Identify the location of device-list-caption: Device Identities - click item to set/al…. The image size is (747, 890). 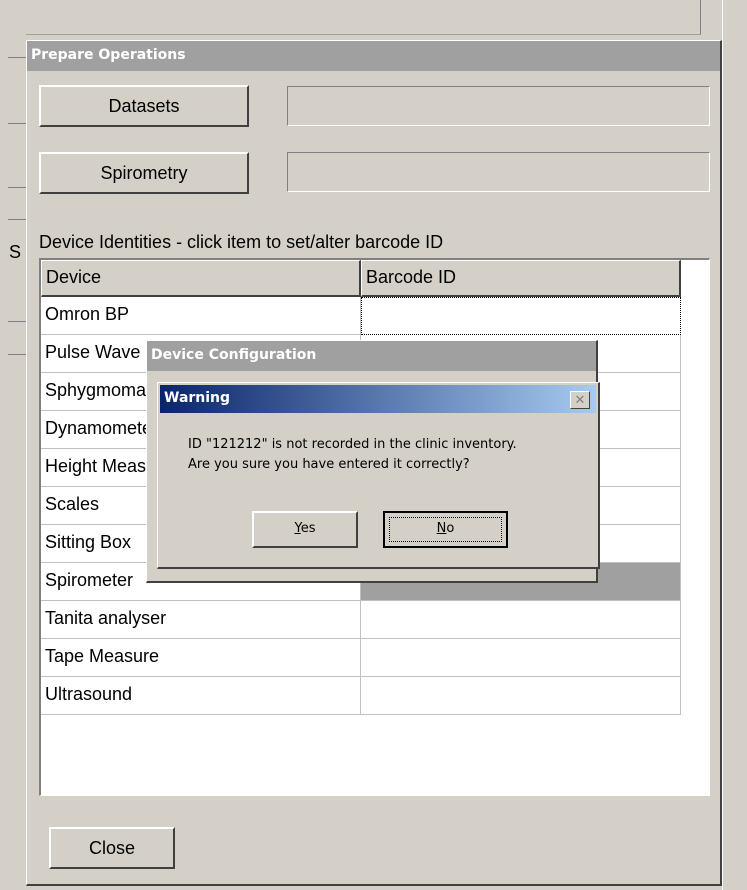
(241, 242).